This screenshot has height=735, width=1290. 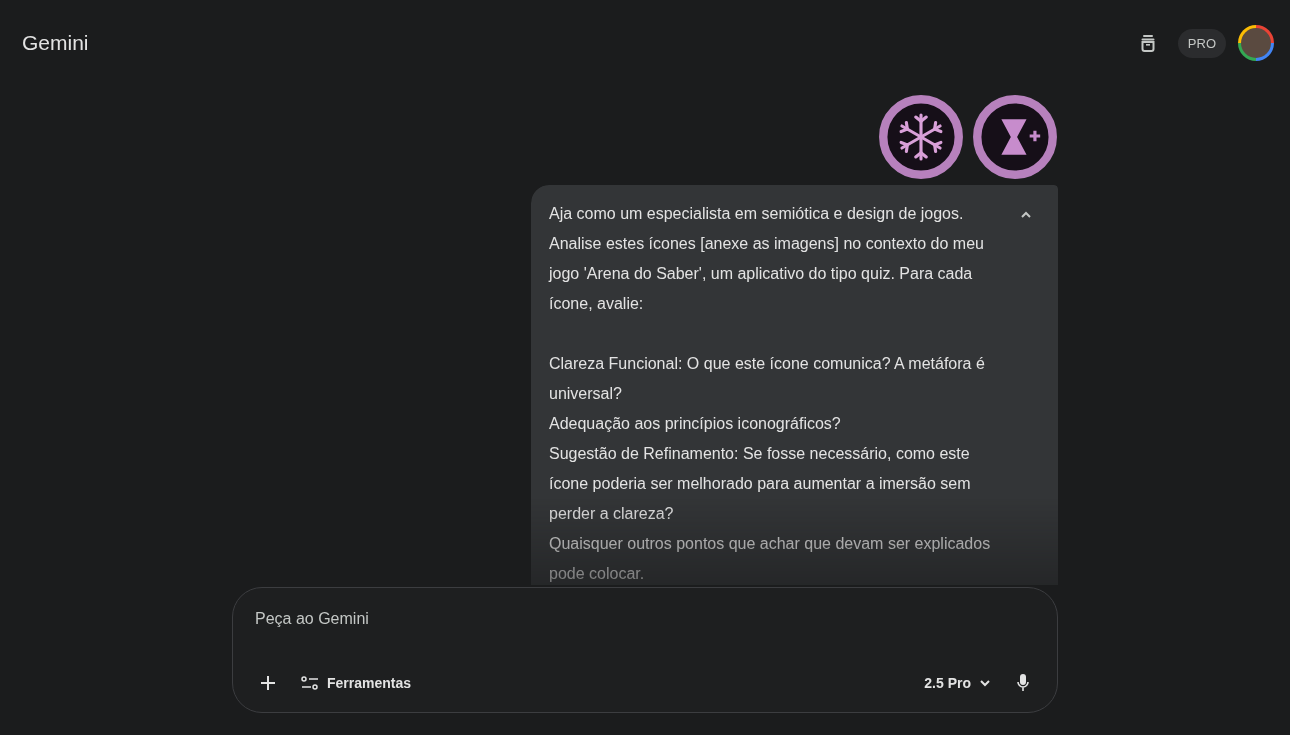 I want to click on snowflake-icon, so click(x=921, y=137).